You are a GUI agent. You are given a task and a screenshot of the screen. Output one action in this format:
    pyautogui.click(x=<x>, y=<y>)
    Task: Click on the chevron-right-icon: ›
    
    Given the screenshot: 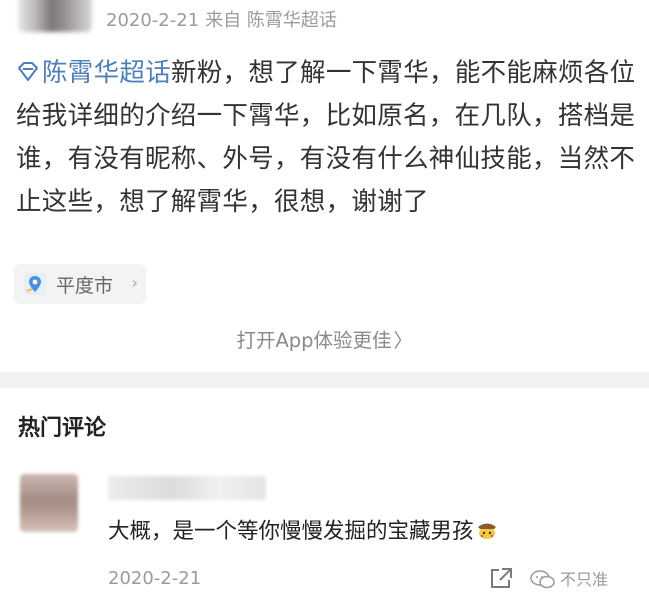 What is the action you would take?
    pyautogui.click(x=134, y=282)
    